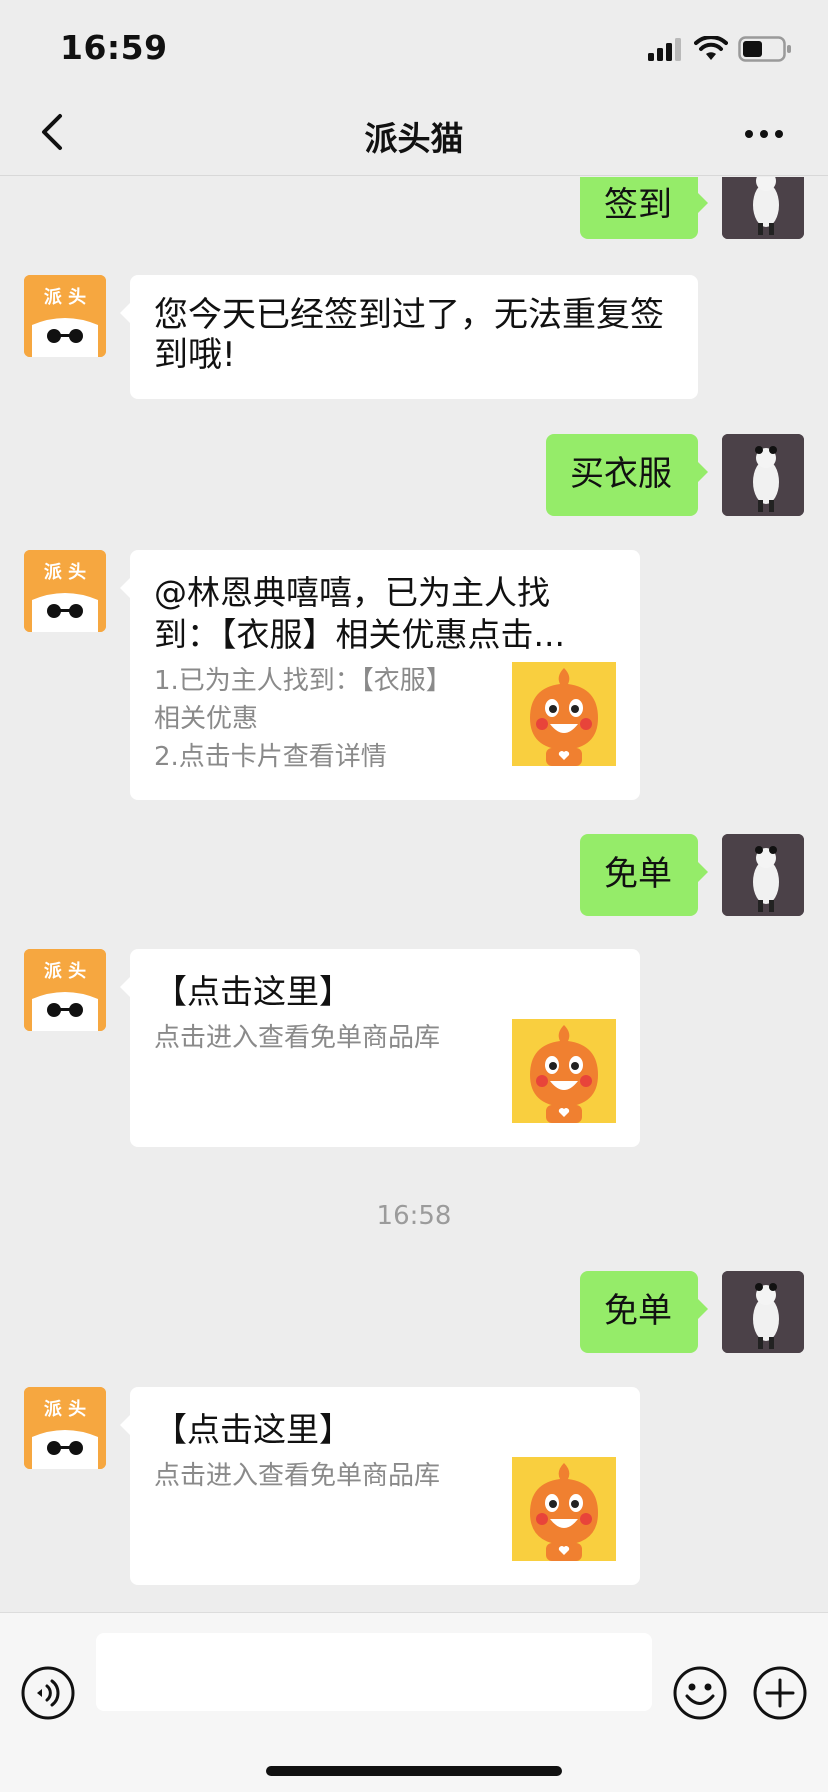 The height and width of the screenshot is (1792, 828). I want to click on message-text: 您今天已经签到过了，无法重复签到哦!, so click(409, 335).